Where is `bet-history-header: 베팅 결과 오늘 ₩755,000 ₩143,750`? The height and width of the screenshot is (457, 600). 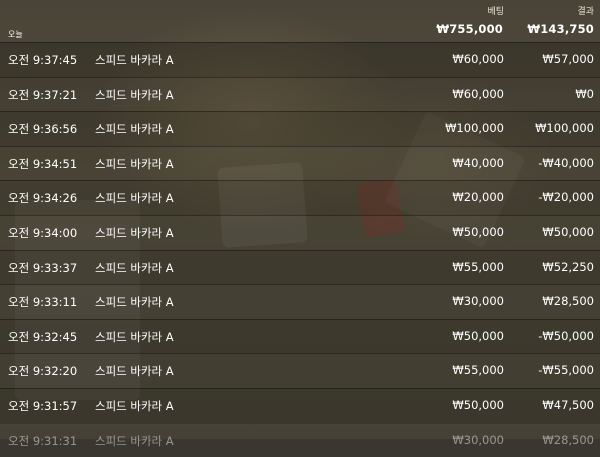
bet-history-header: 베팅 결과 오늘 ₩755,000 ₩143,750 is located at coordinates (300, 20).